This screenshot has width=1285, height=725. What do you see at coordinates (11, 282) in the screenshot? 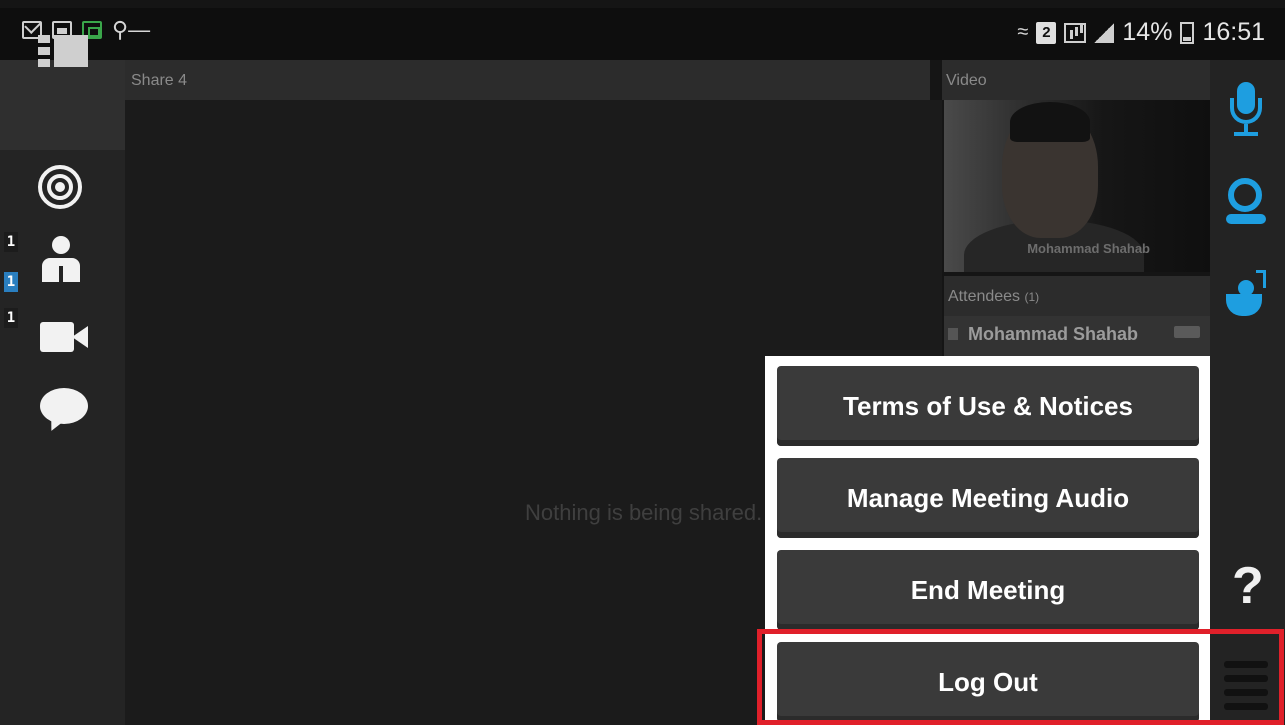
I see `active-count-badge: 1` at bounding box center [11, 282].